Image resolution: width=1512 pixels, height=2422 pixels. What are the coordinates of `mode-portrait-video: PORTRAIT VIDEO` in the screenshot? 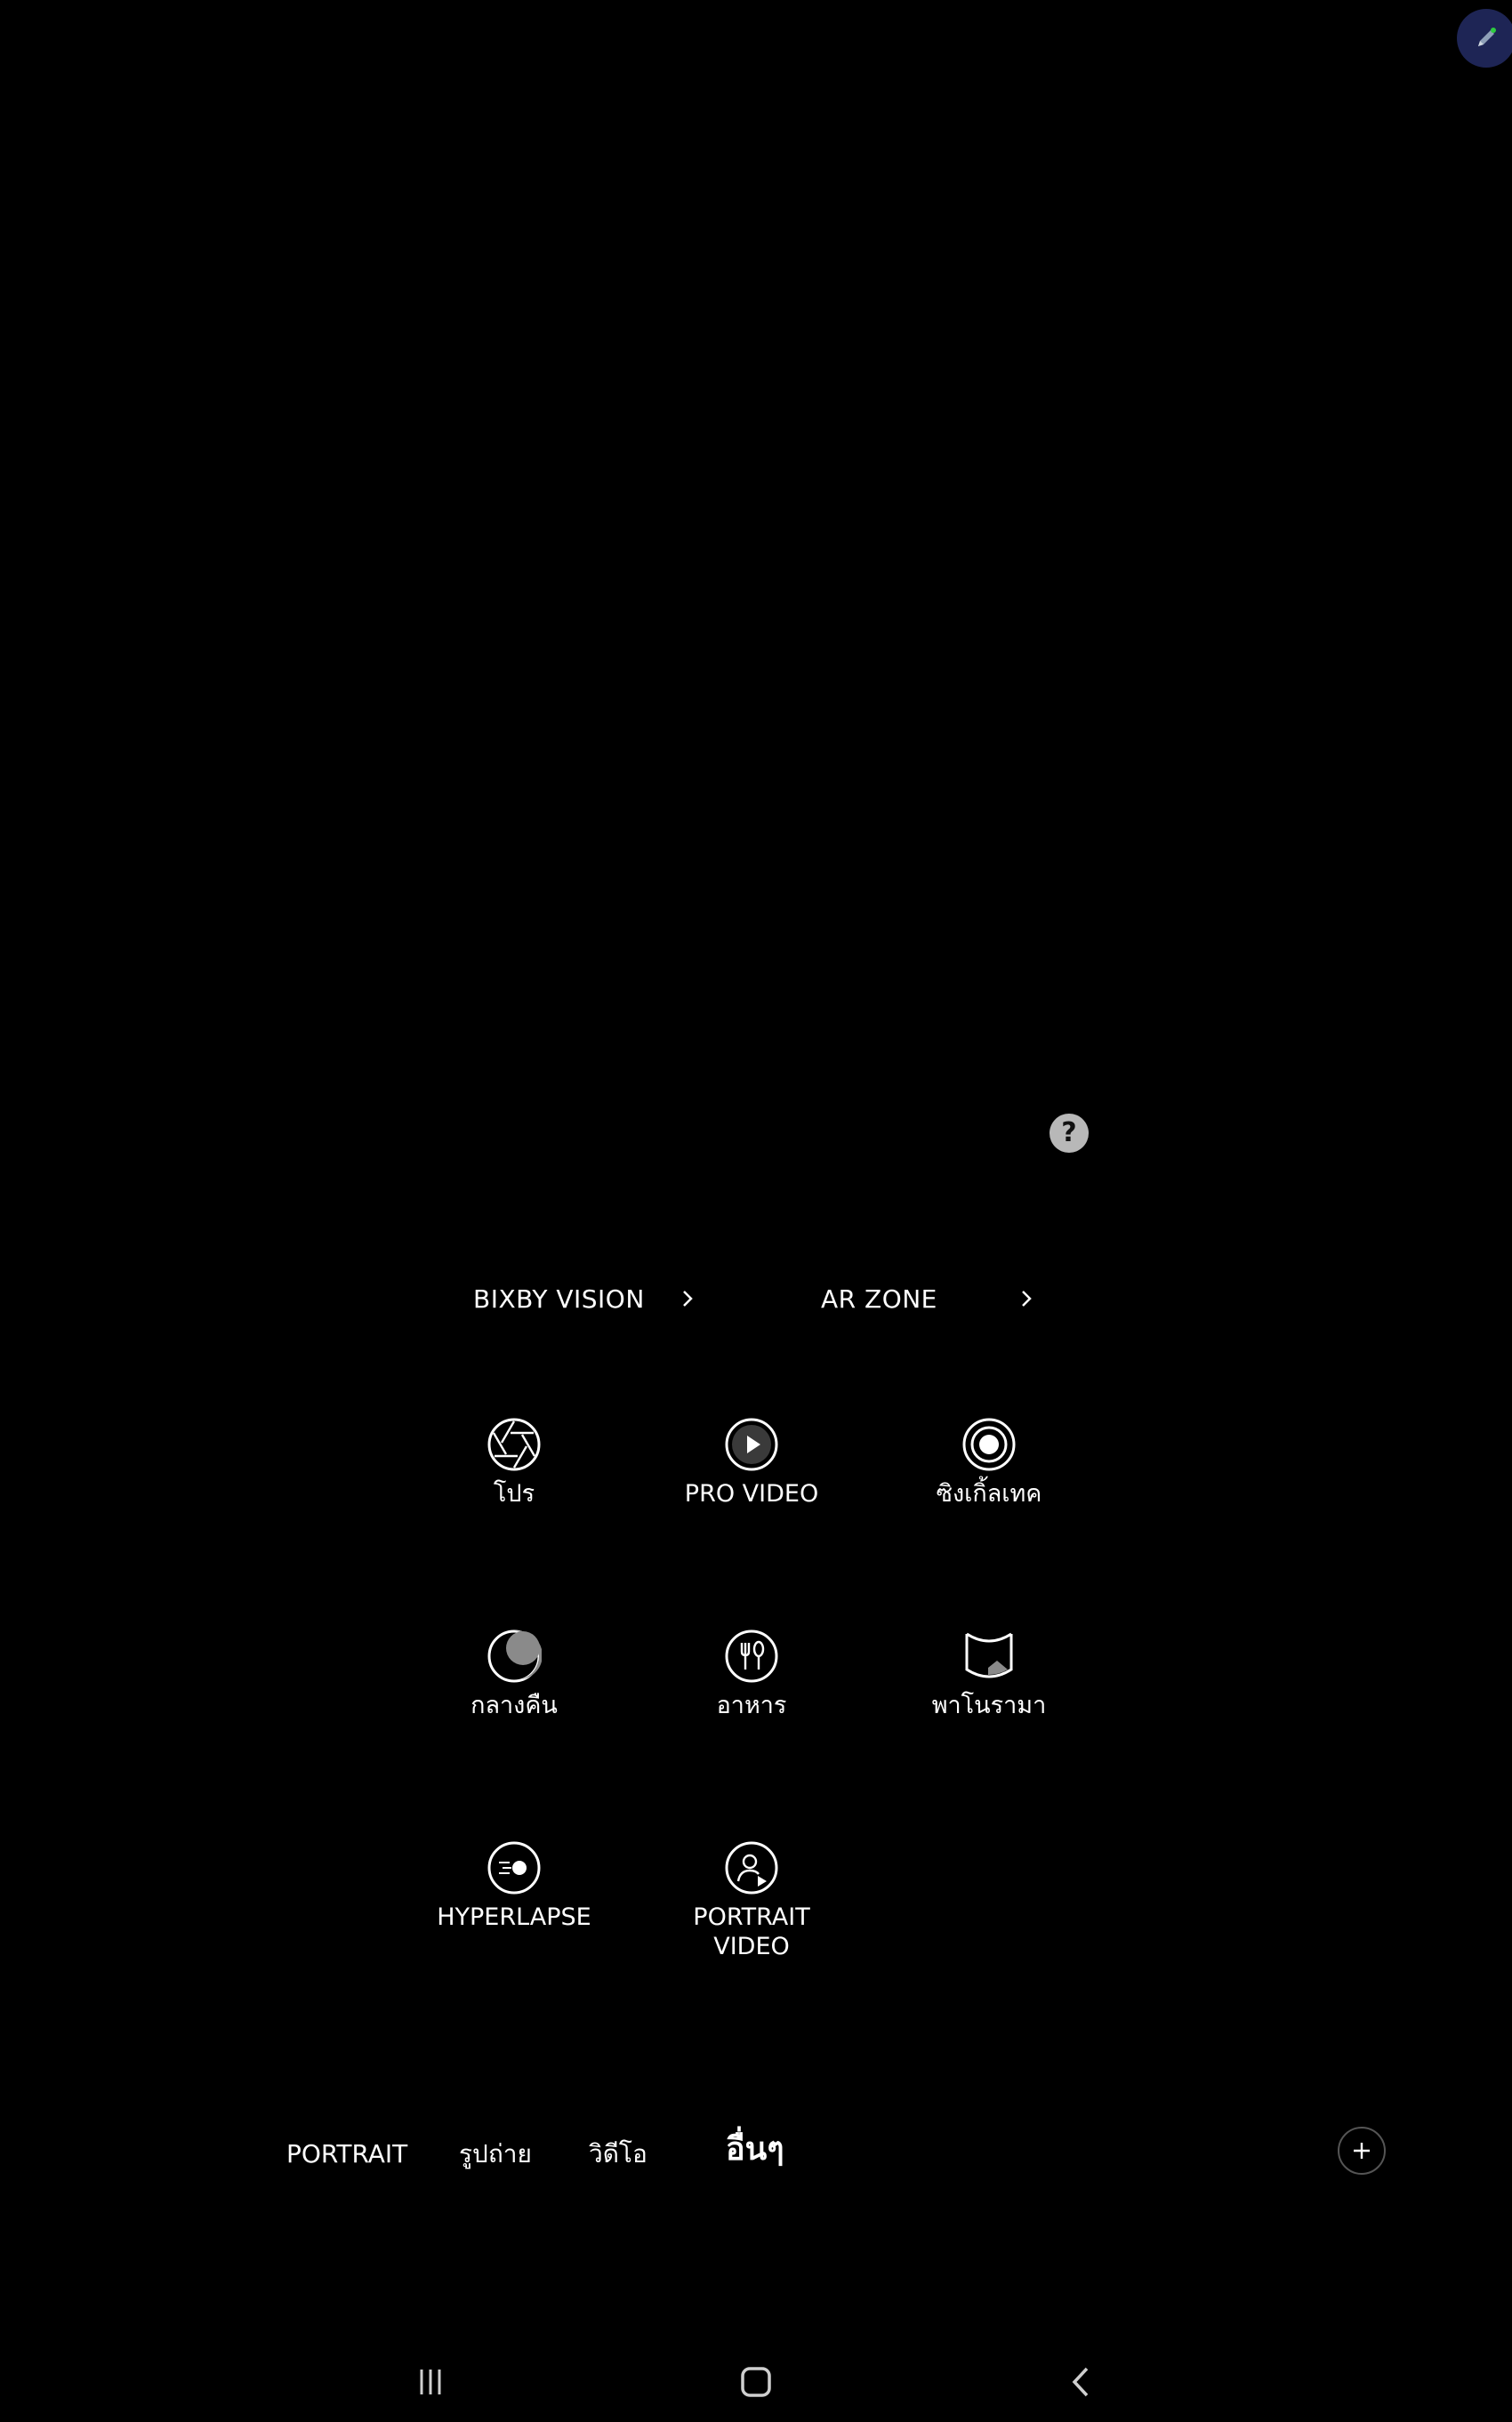 It's located at (752, 1900).